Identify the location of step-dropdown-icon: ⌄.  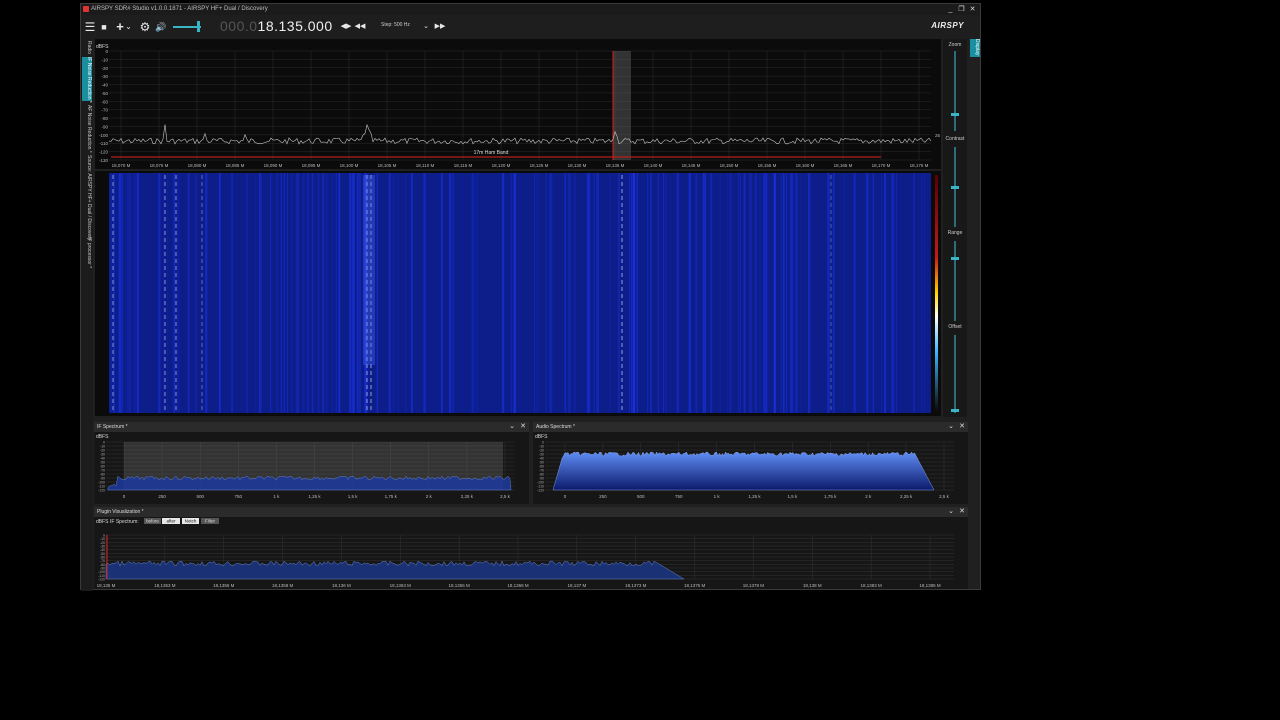
(426, 27).